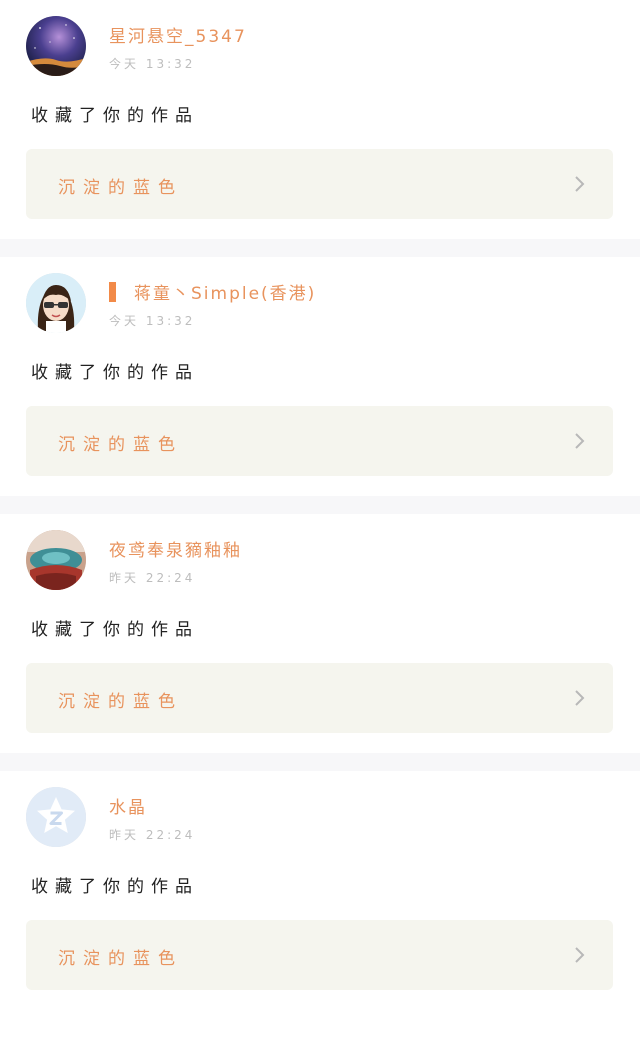 Image resolution: width=640 pixels, height=1037 pixels. What do you see at coordinates (225, 294) in the screenshot?
I see `username-text: 蒋童丶Simple(香港)` at bounding box center [225, 294].